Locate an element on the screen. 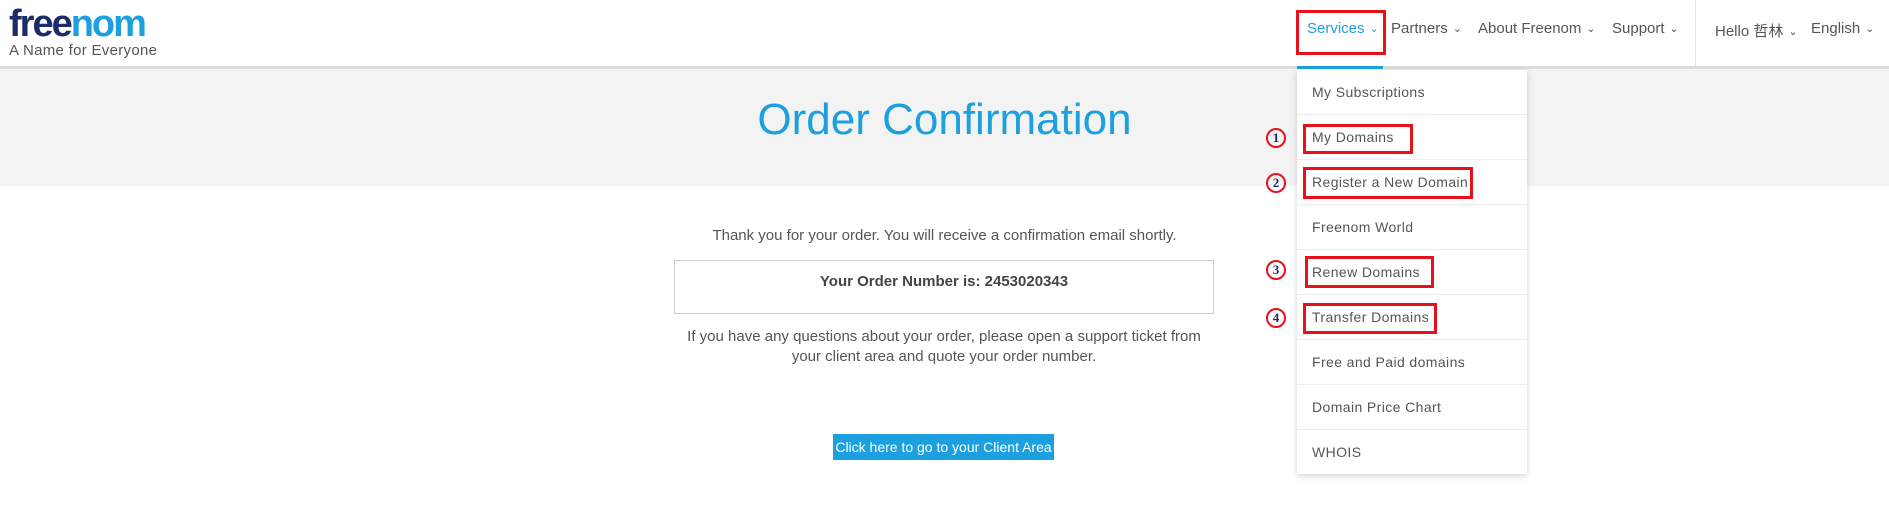  order-number-box: Your Order Number is: 2453020343 is located at coordinates (944, 287).